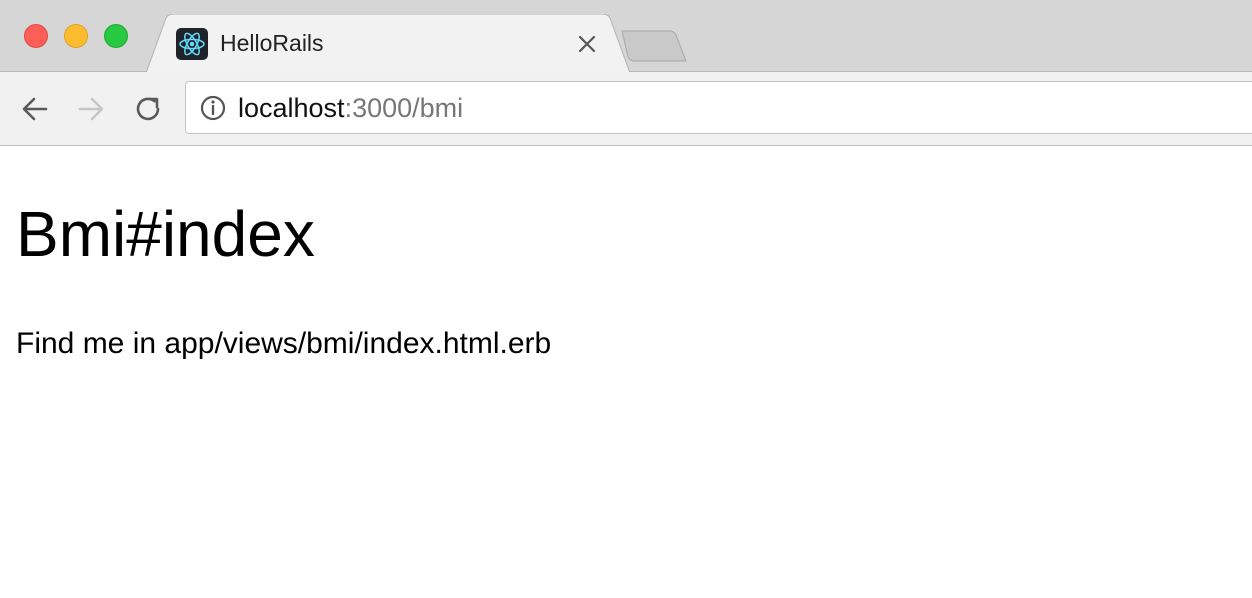 This screenshot has width=1252, height=598. Describe the element at coordinates (284, 343) in the screenshot. I see `page-paragraph: Find me in app/views/bmi/index.html.erb` at that location.